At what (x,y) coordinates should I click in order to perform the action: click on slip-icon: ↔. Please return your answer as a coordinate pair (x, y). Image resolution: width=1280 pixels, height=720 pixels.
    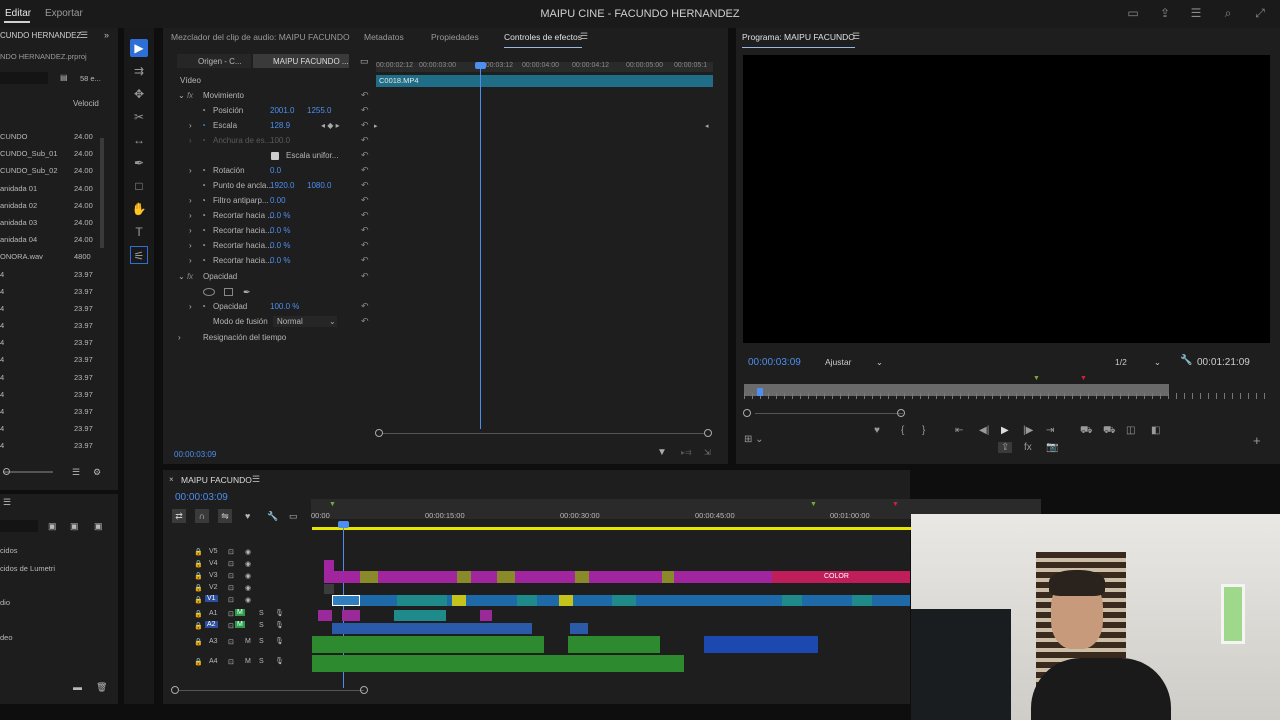
    Looking at the image, I should click on (139, 140).